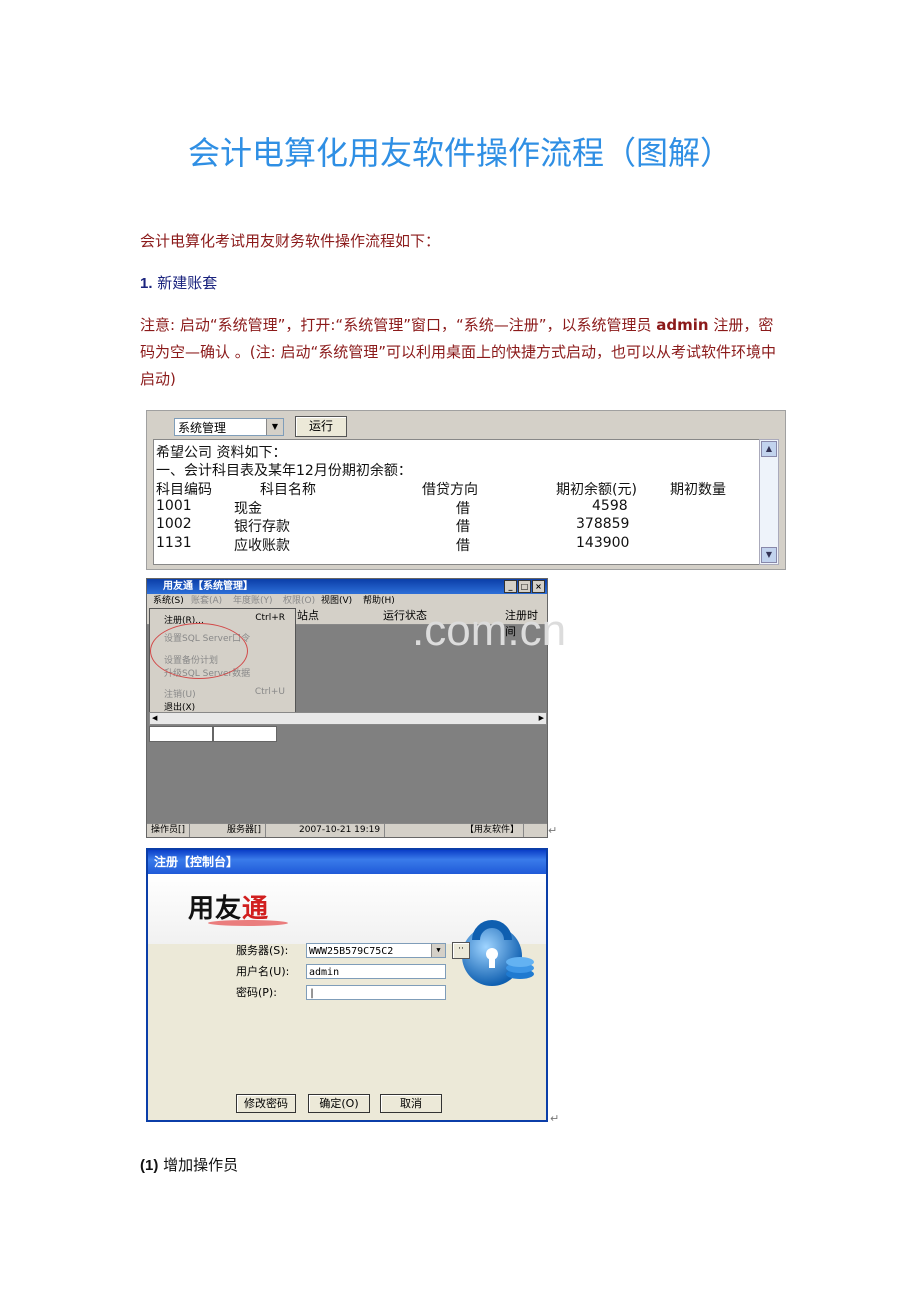 This screenshot has width=920, height=1302. What do you see at coordinates (256, 992) in the screenshot?
I see `password-label: 密码(P):` at bounding box center [256, 992].